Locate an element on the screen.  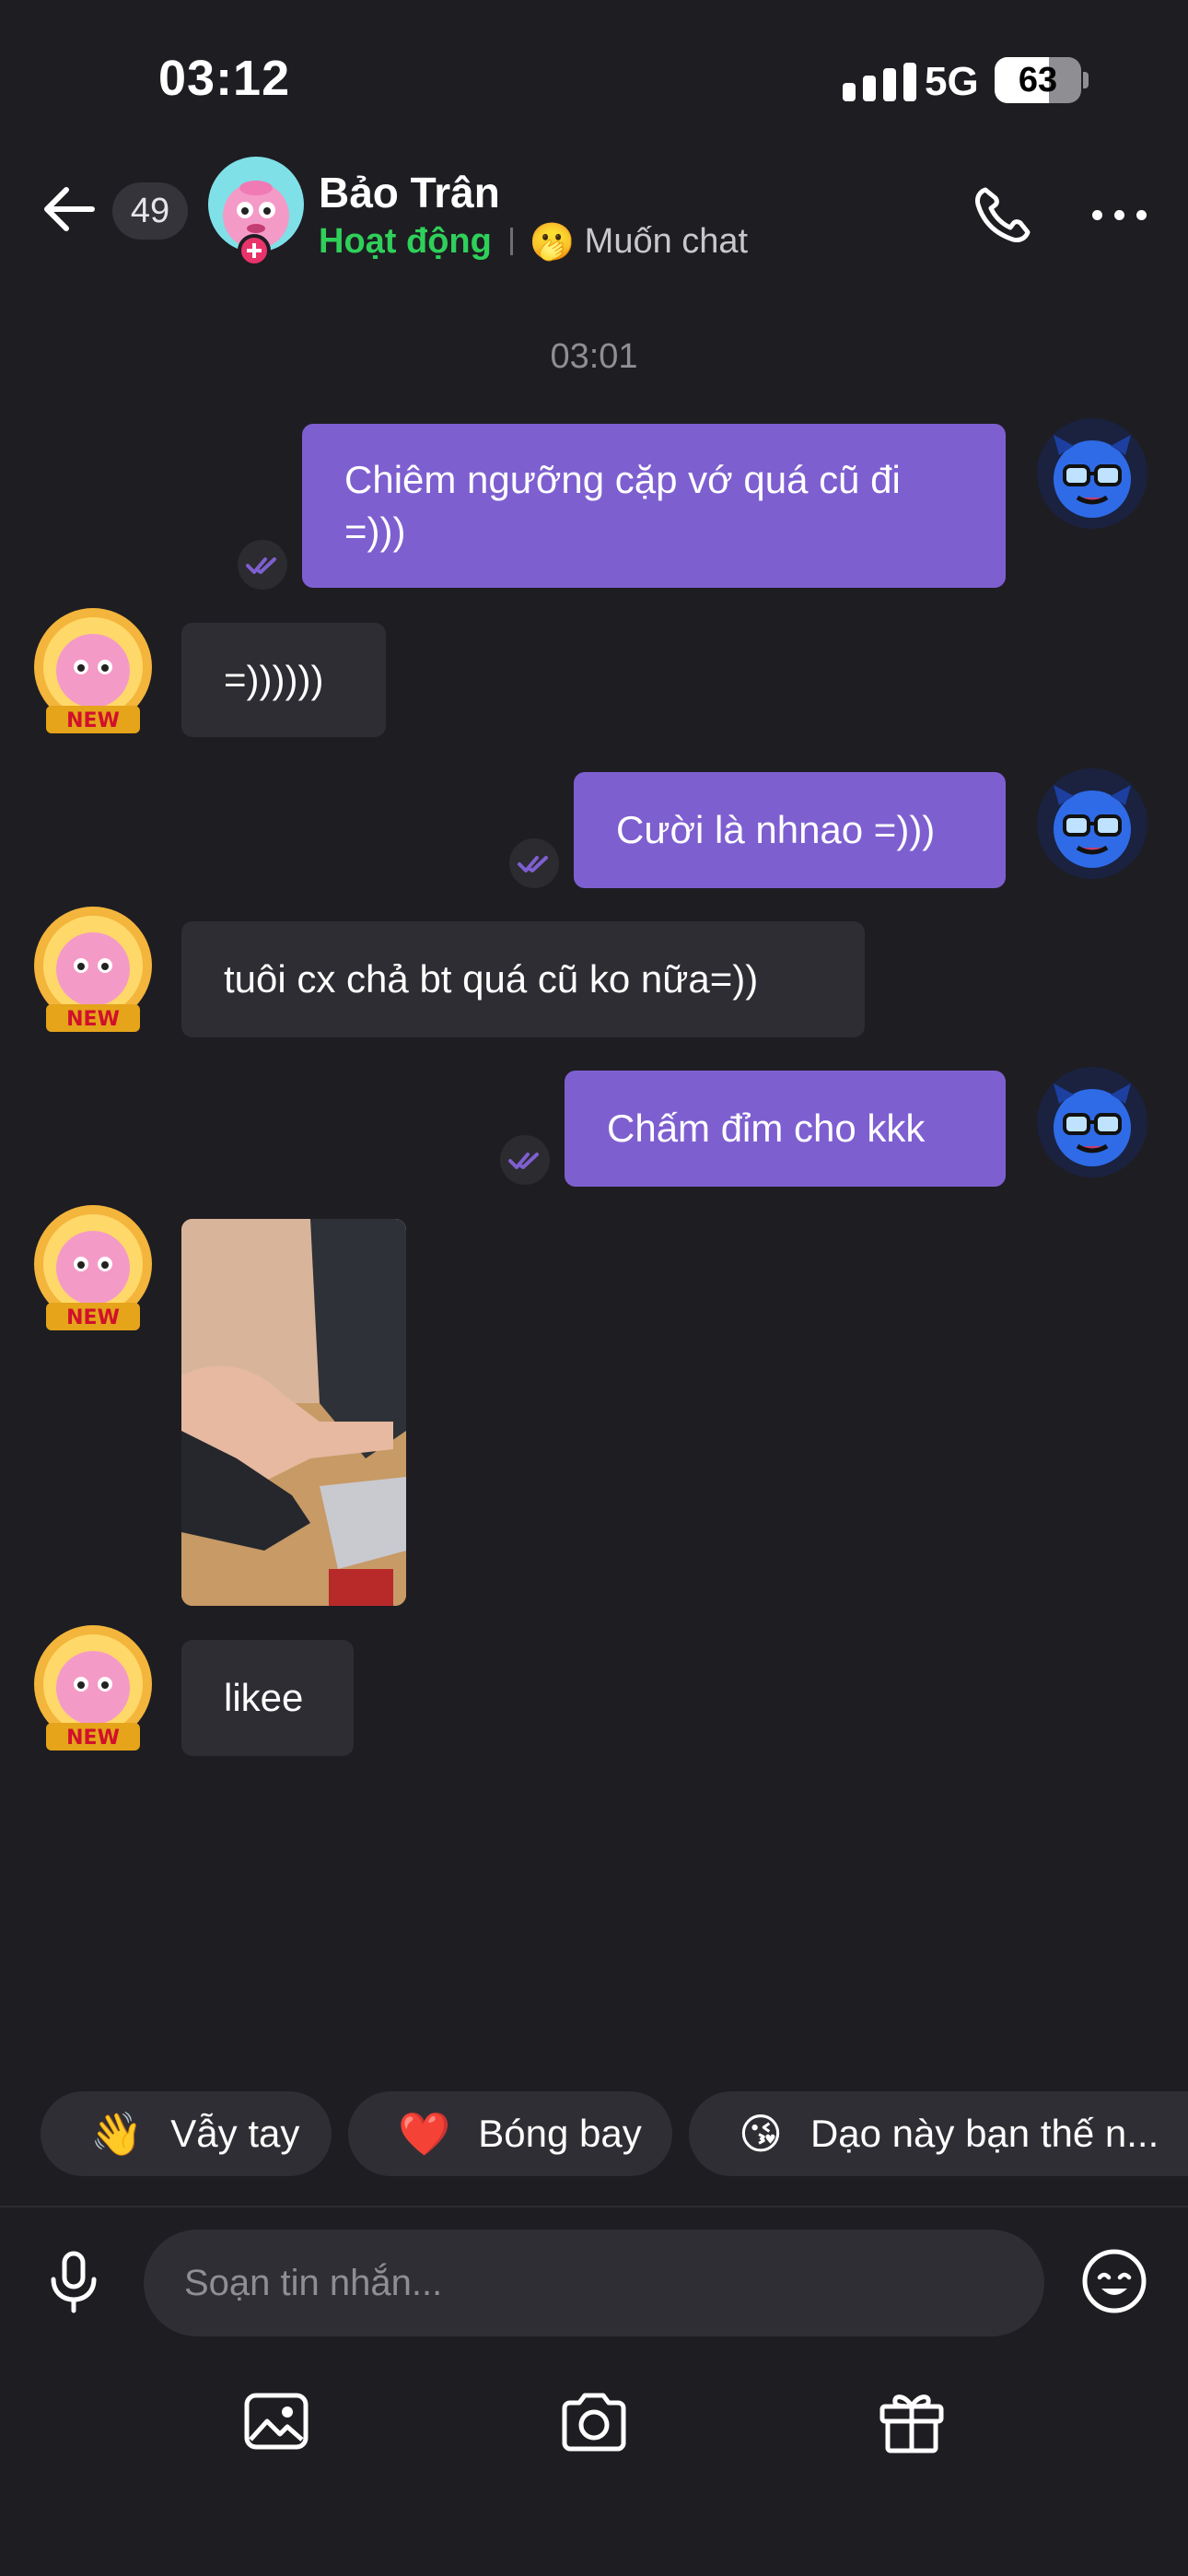
emoji-icon is located at coordinates (1114, 2281).